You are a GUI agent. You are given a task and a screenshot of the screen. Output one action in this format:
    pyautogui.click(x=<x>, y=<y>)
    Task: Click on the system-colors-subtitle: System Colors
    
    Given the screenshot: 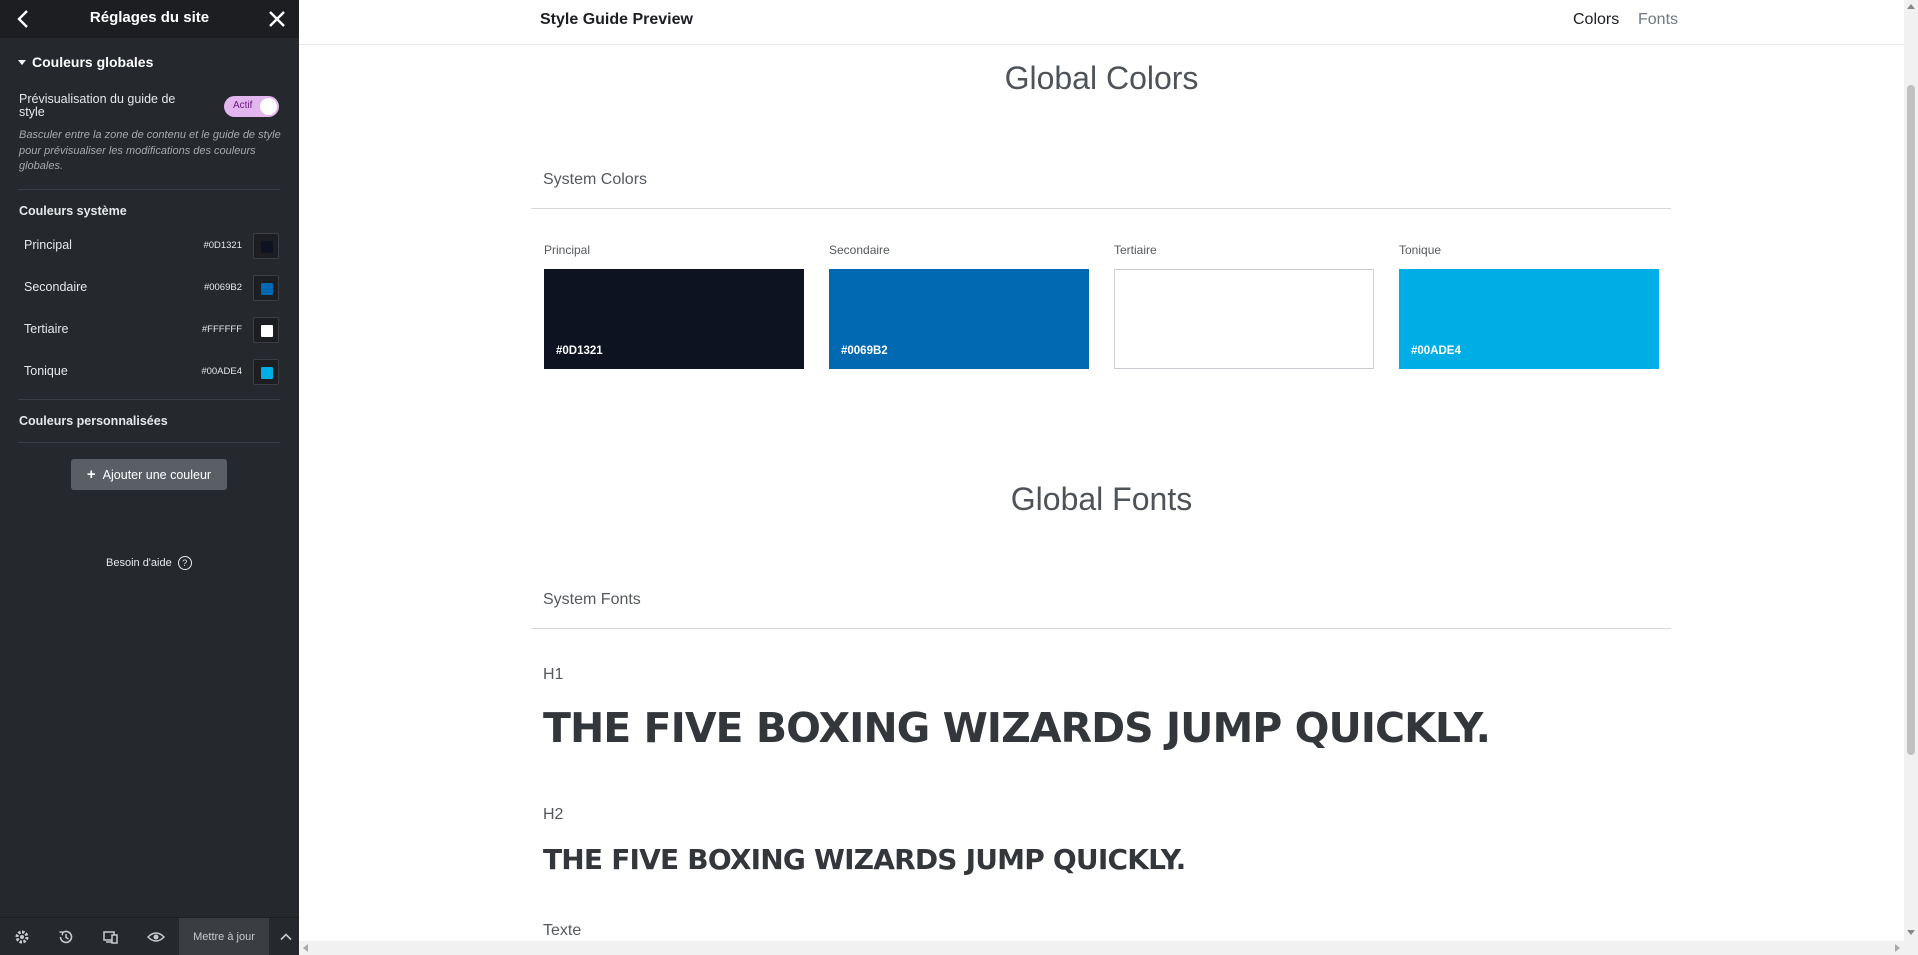 What is the action you would take?
    pyautogui.click(x=595, y=179)
    